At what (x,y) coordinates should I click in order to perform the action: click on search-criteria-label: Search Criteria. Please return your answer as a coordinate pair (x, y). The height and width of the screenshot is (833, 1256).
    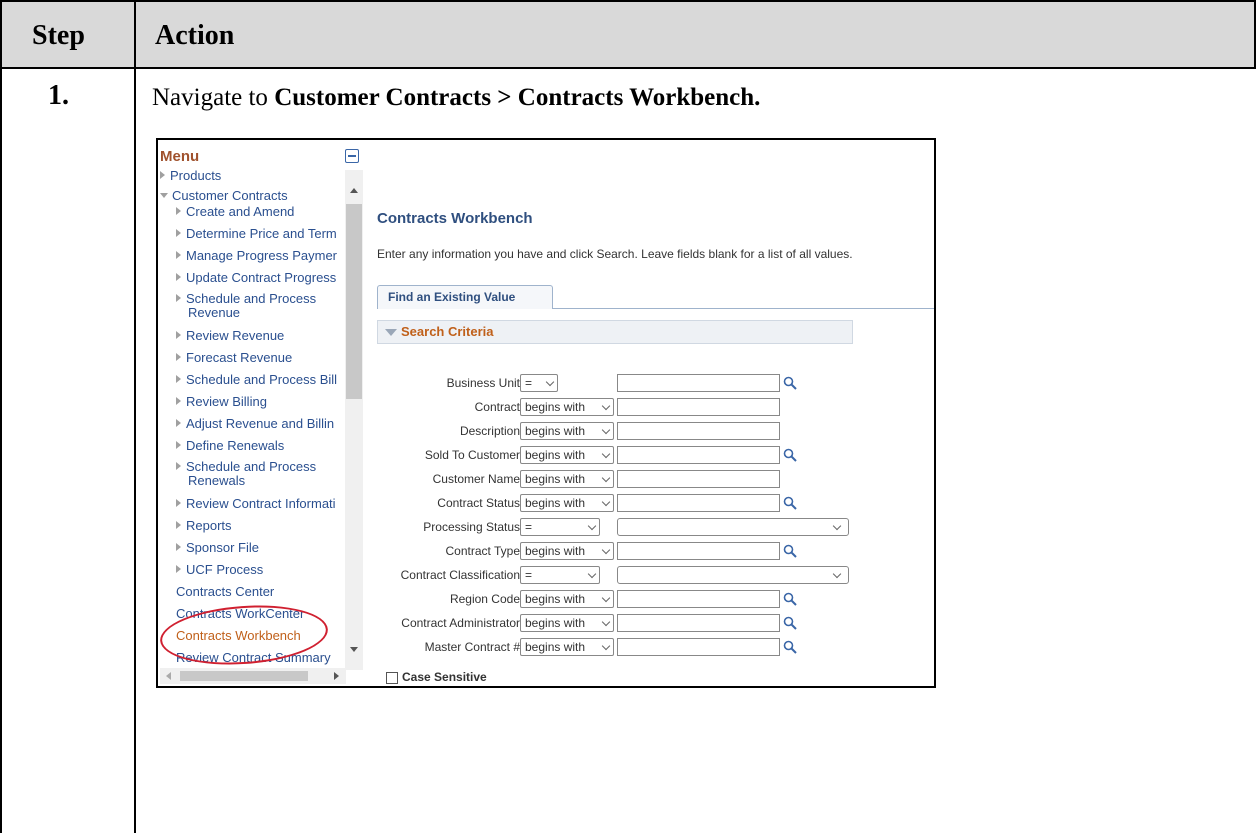
    Looking at the image, I should click on (447, 331).